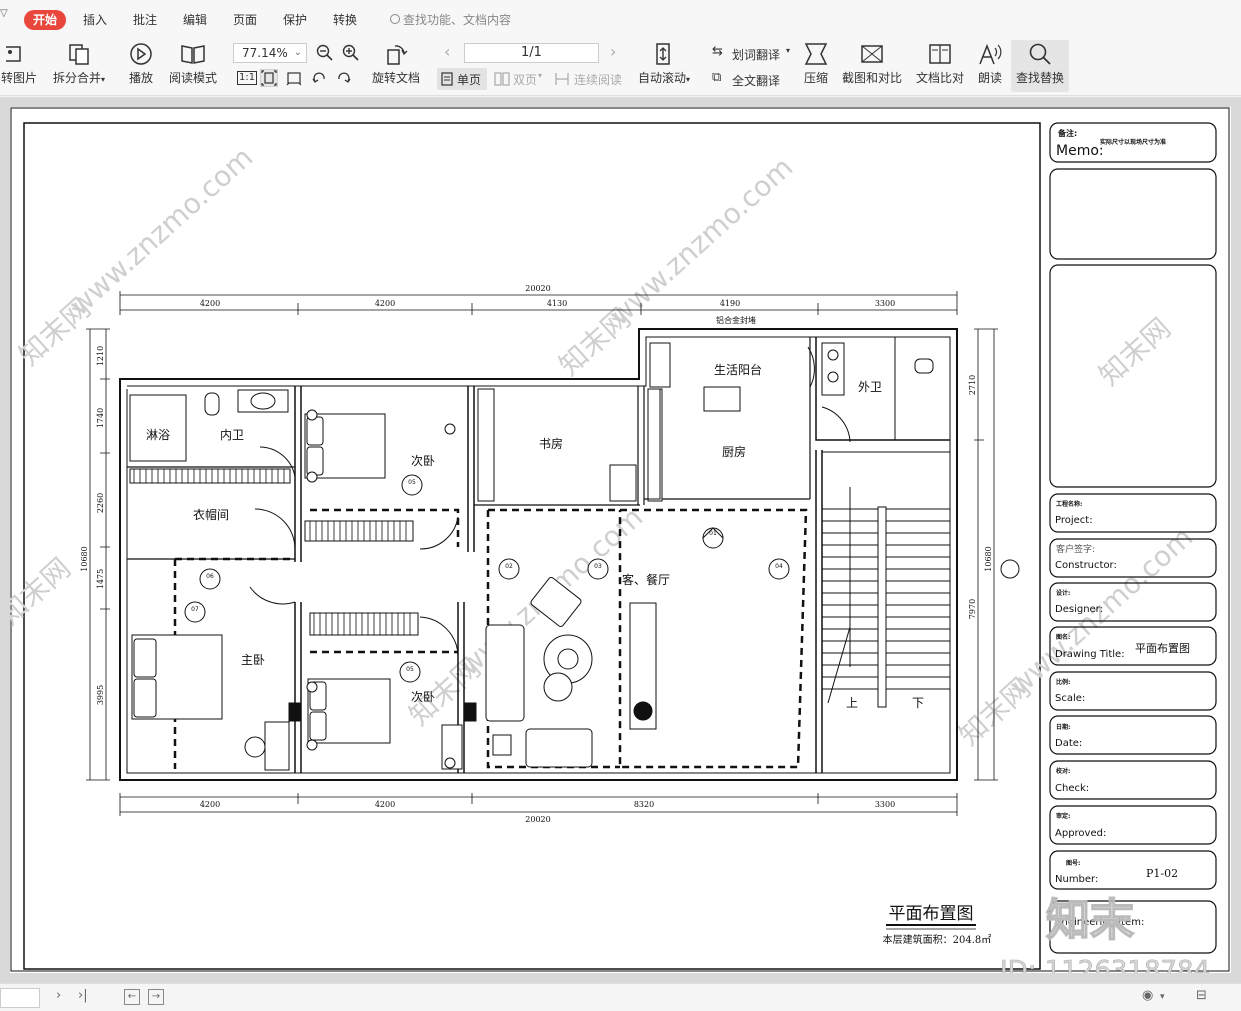 This screenshot has width=1241, height=1011. What do you see at coordinates (247, 78) in the screenshot?
I see `actual-size-button: 1:1` at bounding box center [247, 78].